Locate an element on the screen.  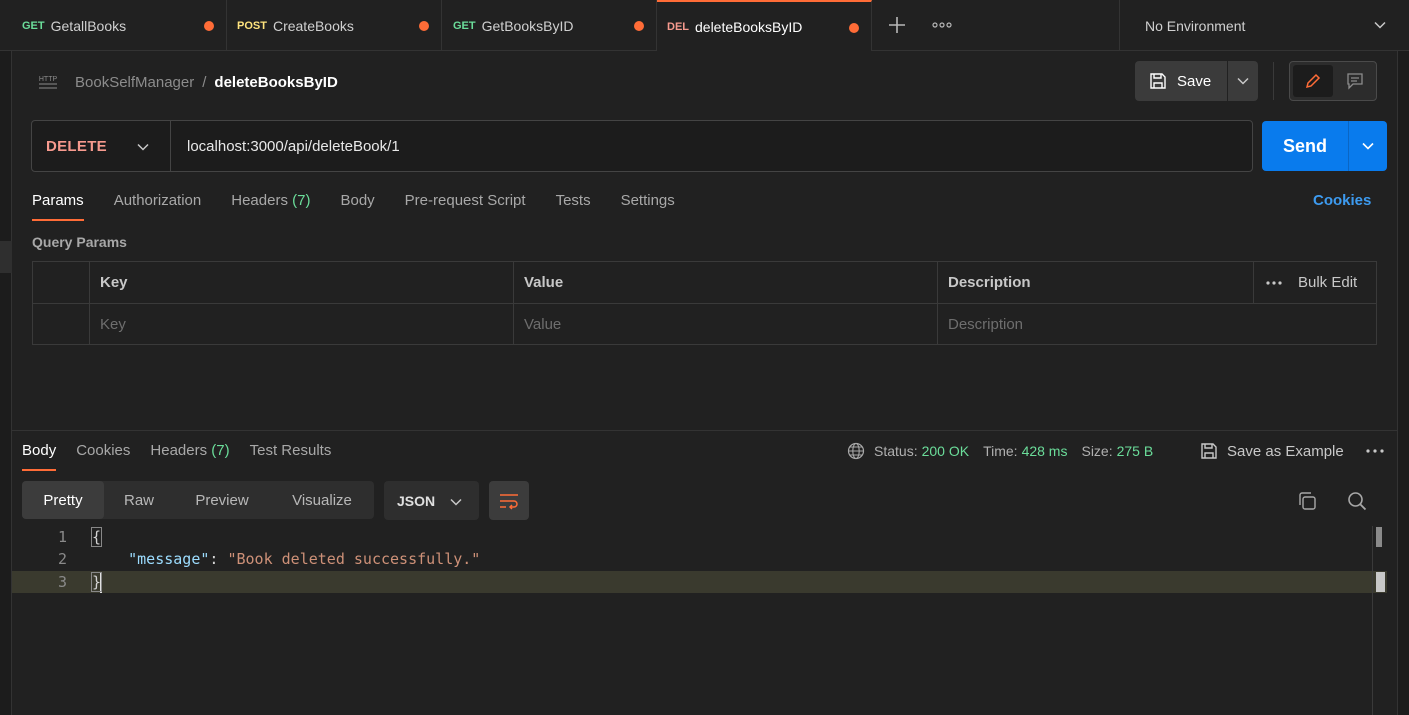
plus-icon is located at coordinates (897, 25).